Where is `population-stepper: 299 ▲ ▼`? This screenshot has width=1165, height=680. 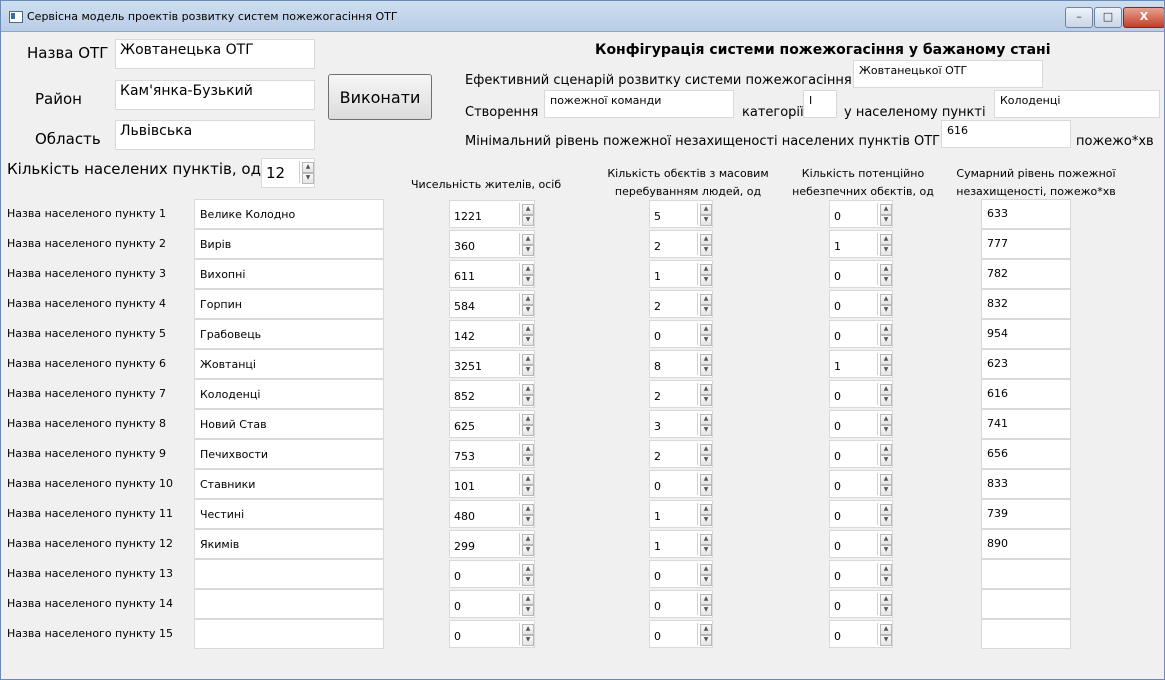 population-stepper: 299 ▲ ▼ is located at coordinates (492, 544).